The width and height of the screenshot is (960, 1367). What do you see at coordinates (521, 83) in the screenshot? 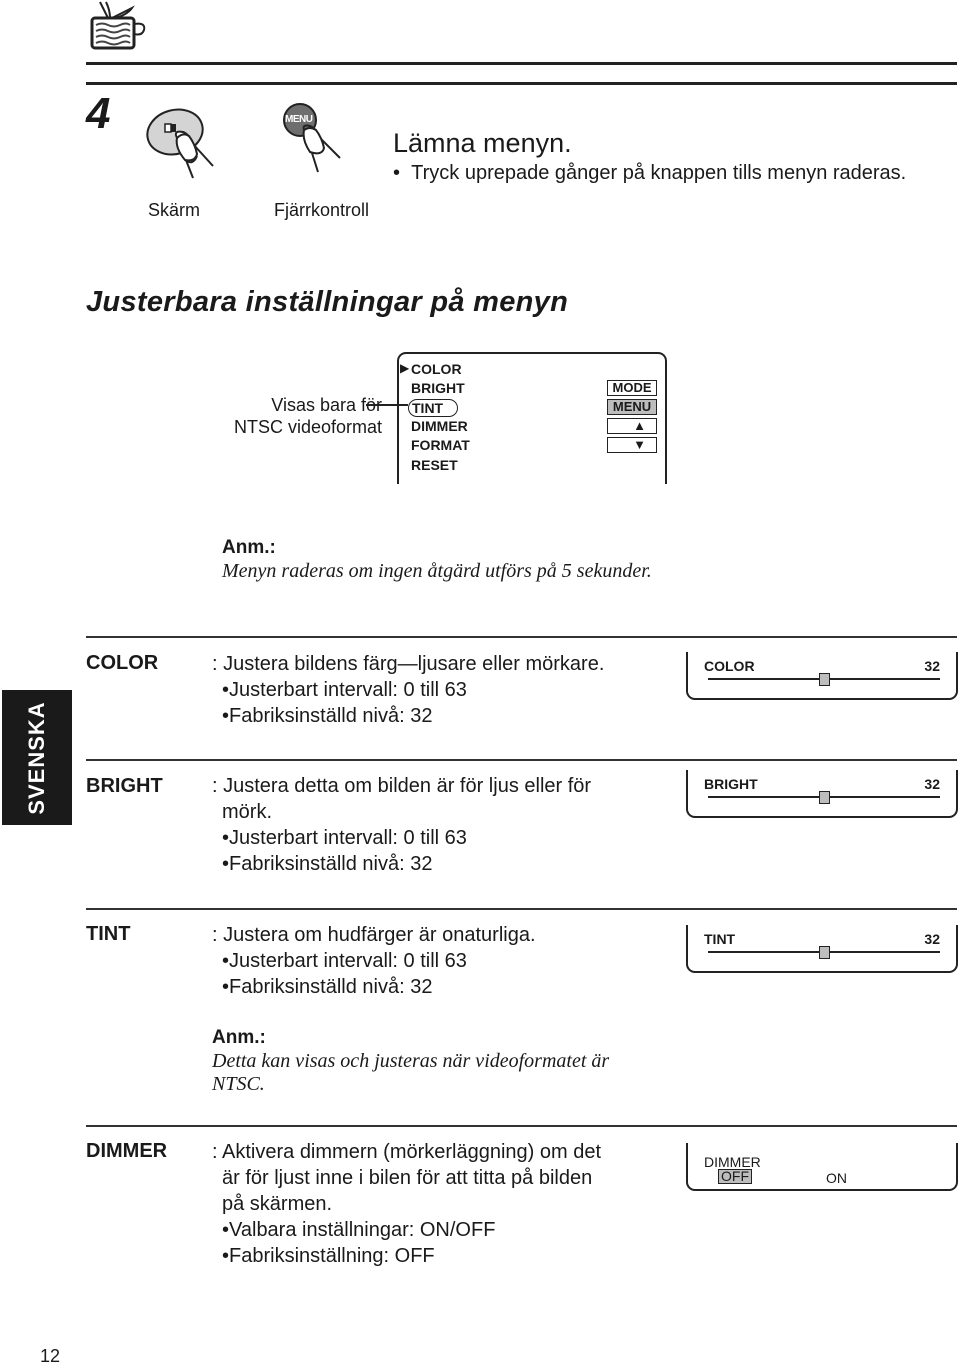
I see `header-rule-bottom` at bounding box center [521, 83].